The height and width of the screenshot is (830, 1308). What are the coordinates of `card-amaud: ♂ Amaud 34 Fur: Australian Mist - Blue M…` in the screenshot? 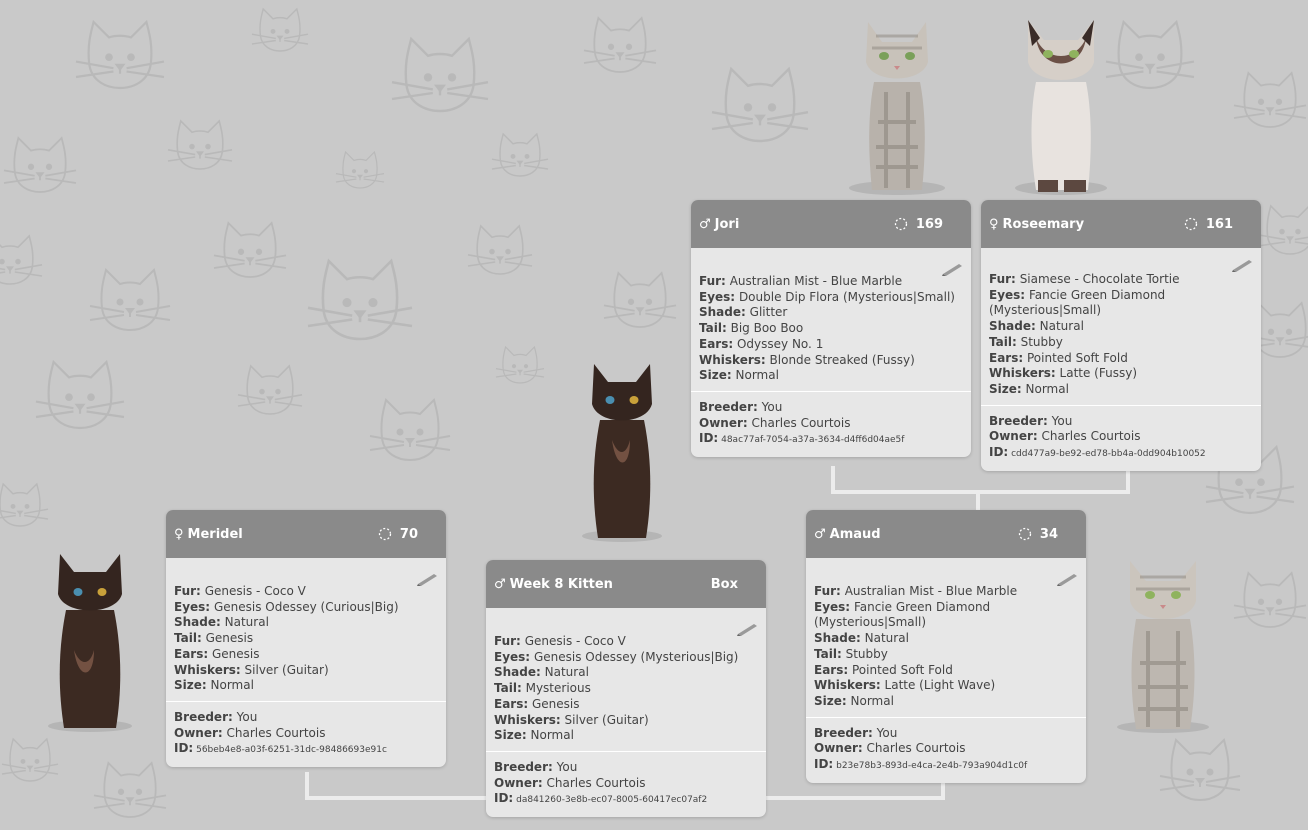 It's located at (946, 646).